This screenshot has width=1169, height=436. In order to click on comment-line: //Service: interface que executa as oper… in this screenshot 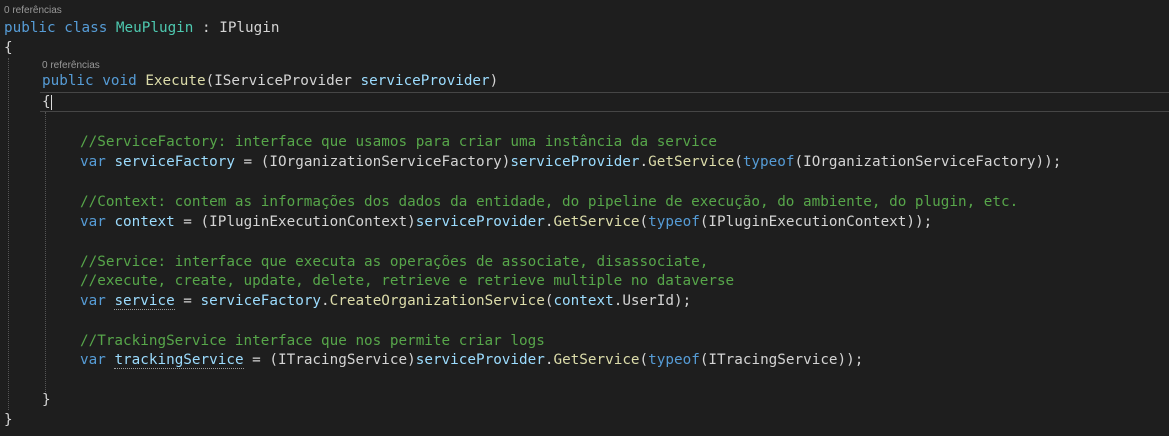, I will do `click(394, 262)`.